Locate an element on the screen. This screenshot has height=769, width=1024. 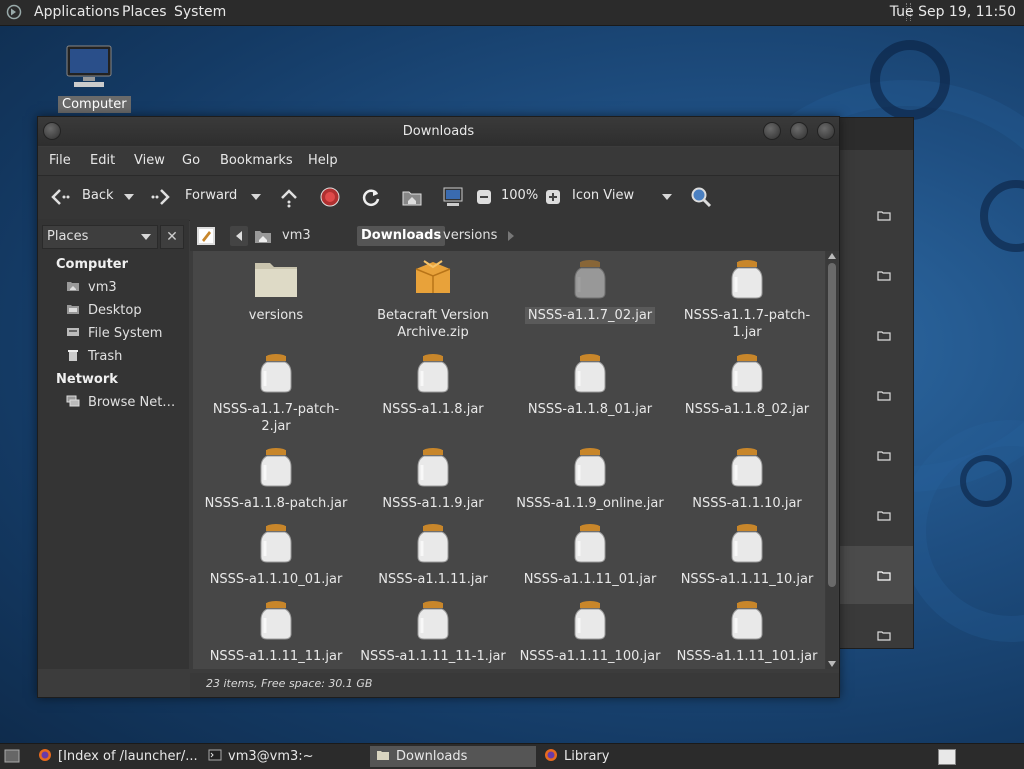
location-pathbar: vm3 Downloads versions is located at coordinates (514, 235).